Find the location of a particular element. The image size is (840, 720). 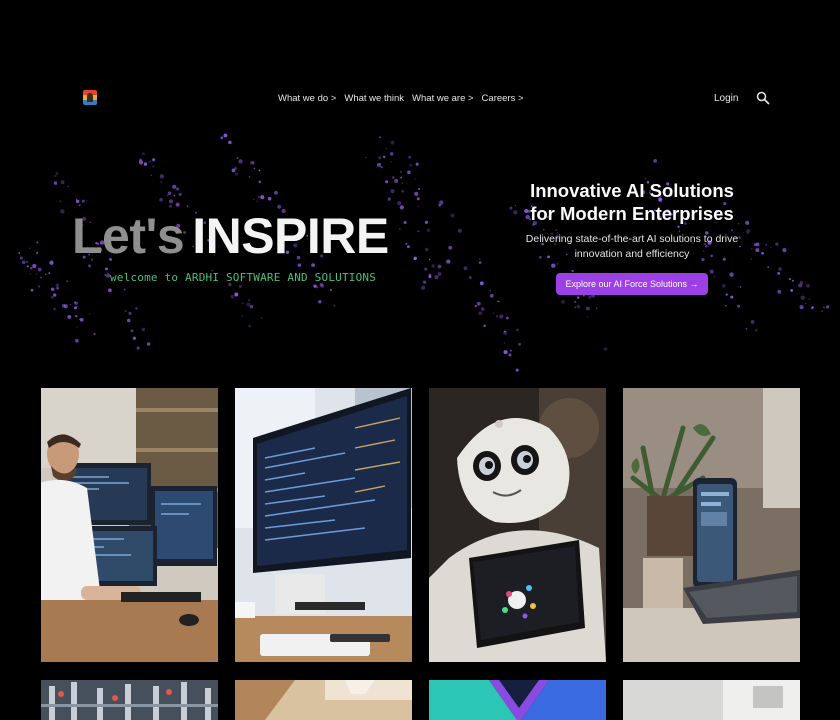

nav-item-what-we-think: What we think is located at coordinates (374, 98).